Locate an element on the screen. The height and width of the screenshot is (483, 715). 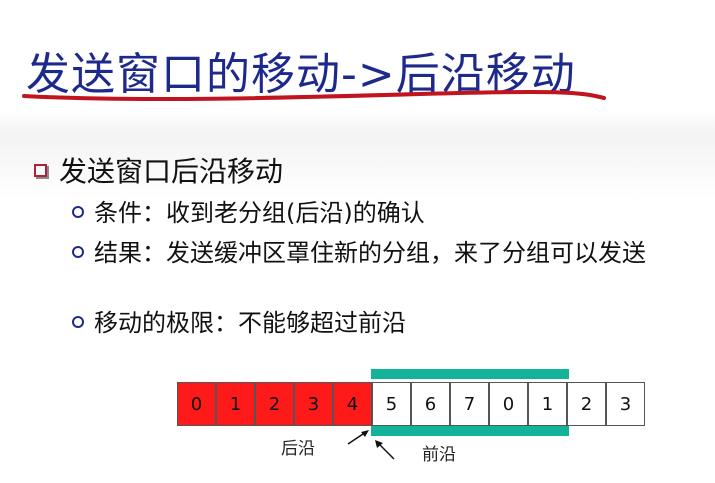
window-top-bar is located at coordinates (470, 374).